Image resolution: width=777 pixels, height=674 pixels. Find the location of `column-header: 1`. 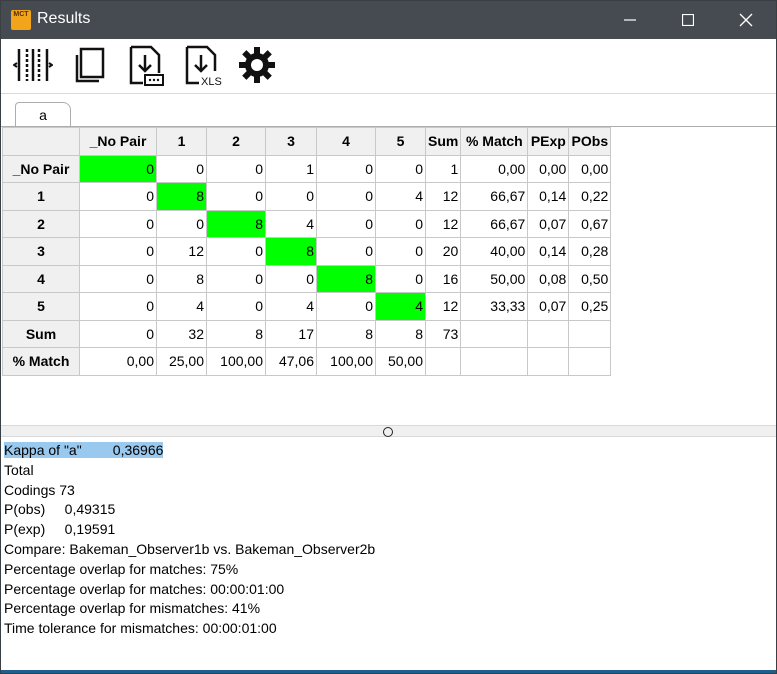

column-header: 1 is located at coordinates (181, 141).